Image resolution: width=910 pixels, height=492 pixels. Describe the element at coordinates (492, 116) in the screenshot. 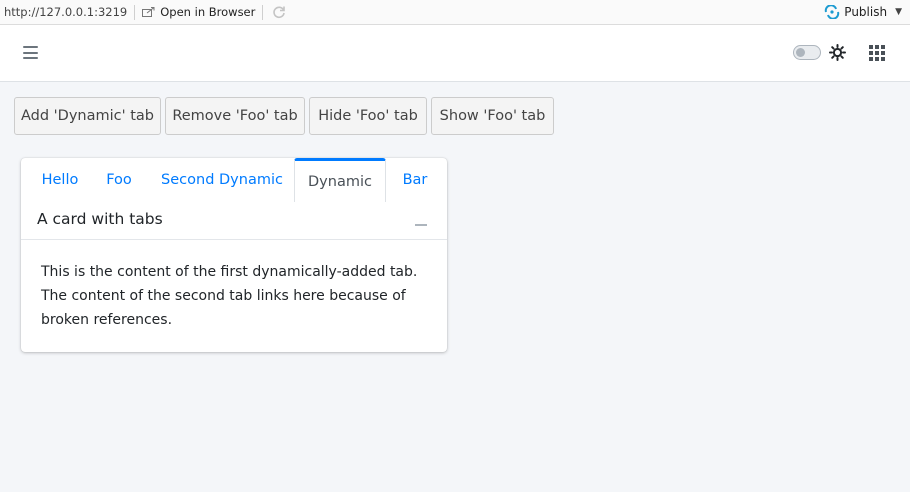

I see `show-foo-tab-button: Show 'Foo' tab` at that location.